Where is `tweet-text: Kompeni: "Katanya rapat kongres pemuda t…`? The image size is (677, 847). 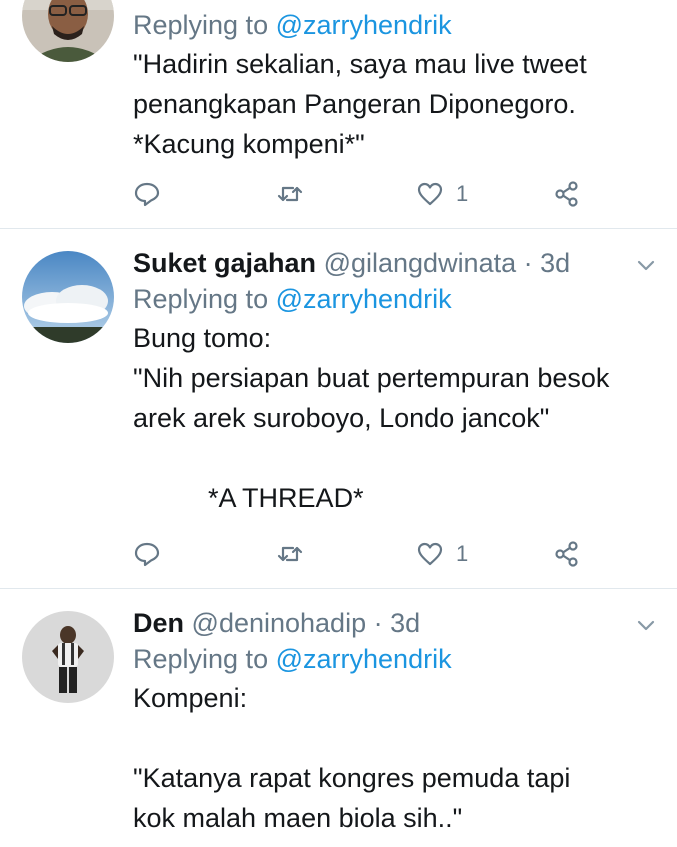
tweet-text: Kompeni: "Katanya rapat kongres pemuda t… is located at coordinates (352, 758).